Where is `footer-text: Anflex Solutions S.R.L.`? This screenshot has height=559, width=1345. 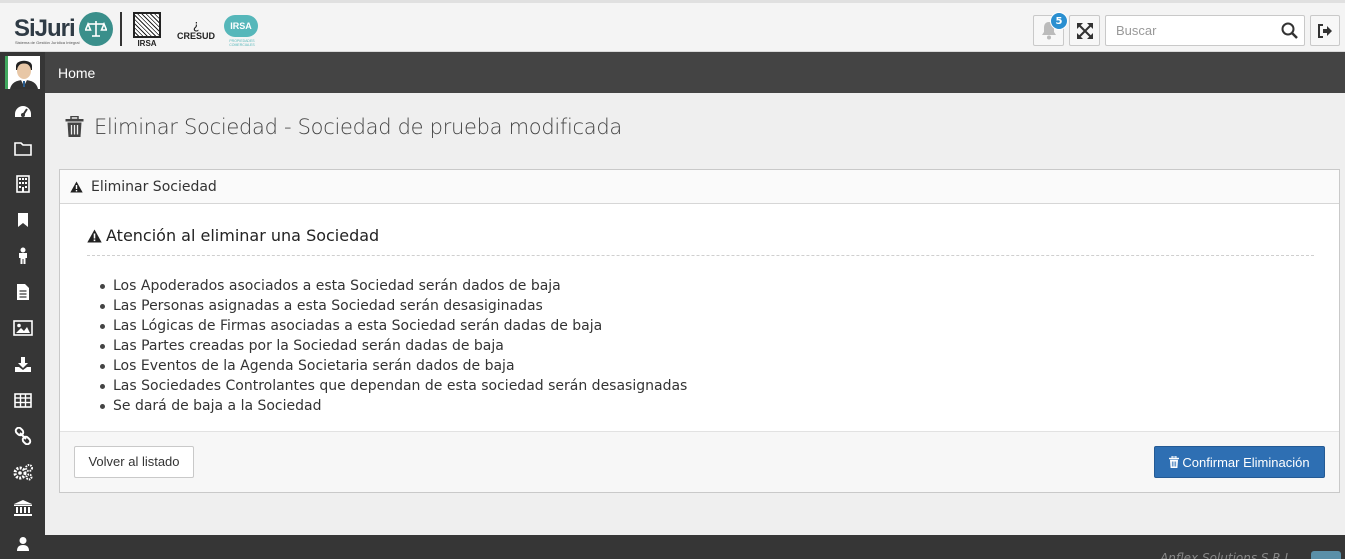
footer-text: Anflex Solutions S.R.L. is located at coordinates (1227, 555).